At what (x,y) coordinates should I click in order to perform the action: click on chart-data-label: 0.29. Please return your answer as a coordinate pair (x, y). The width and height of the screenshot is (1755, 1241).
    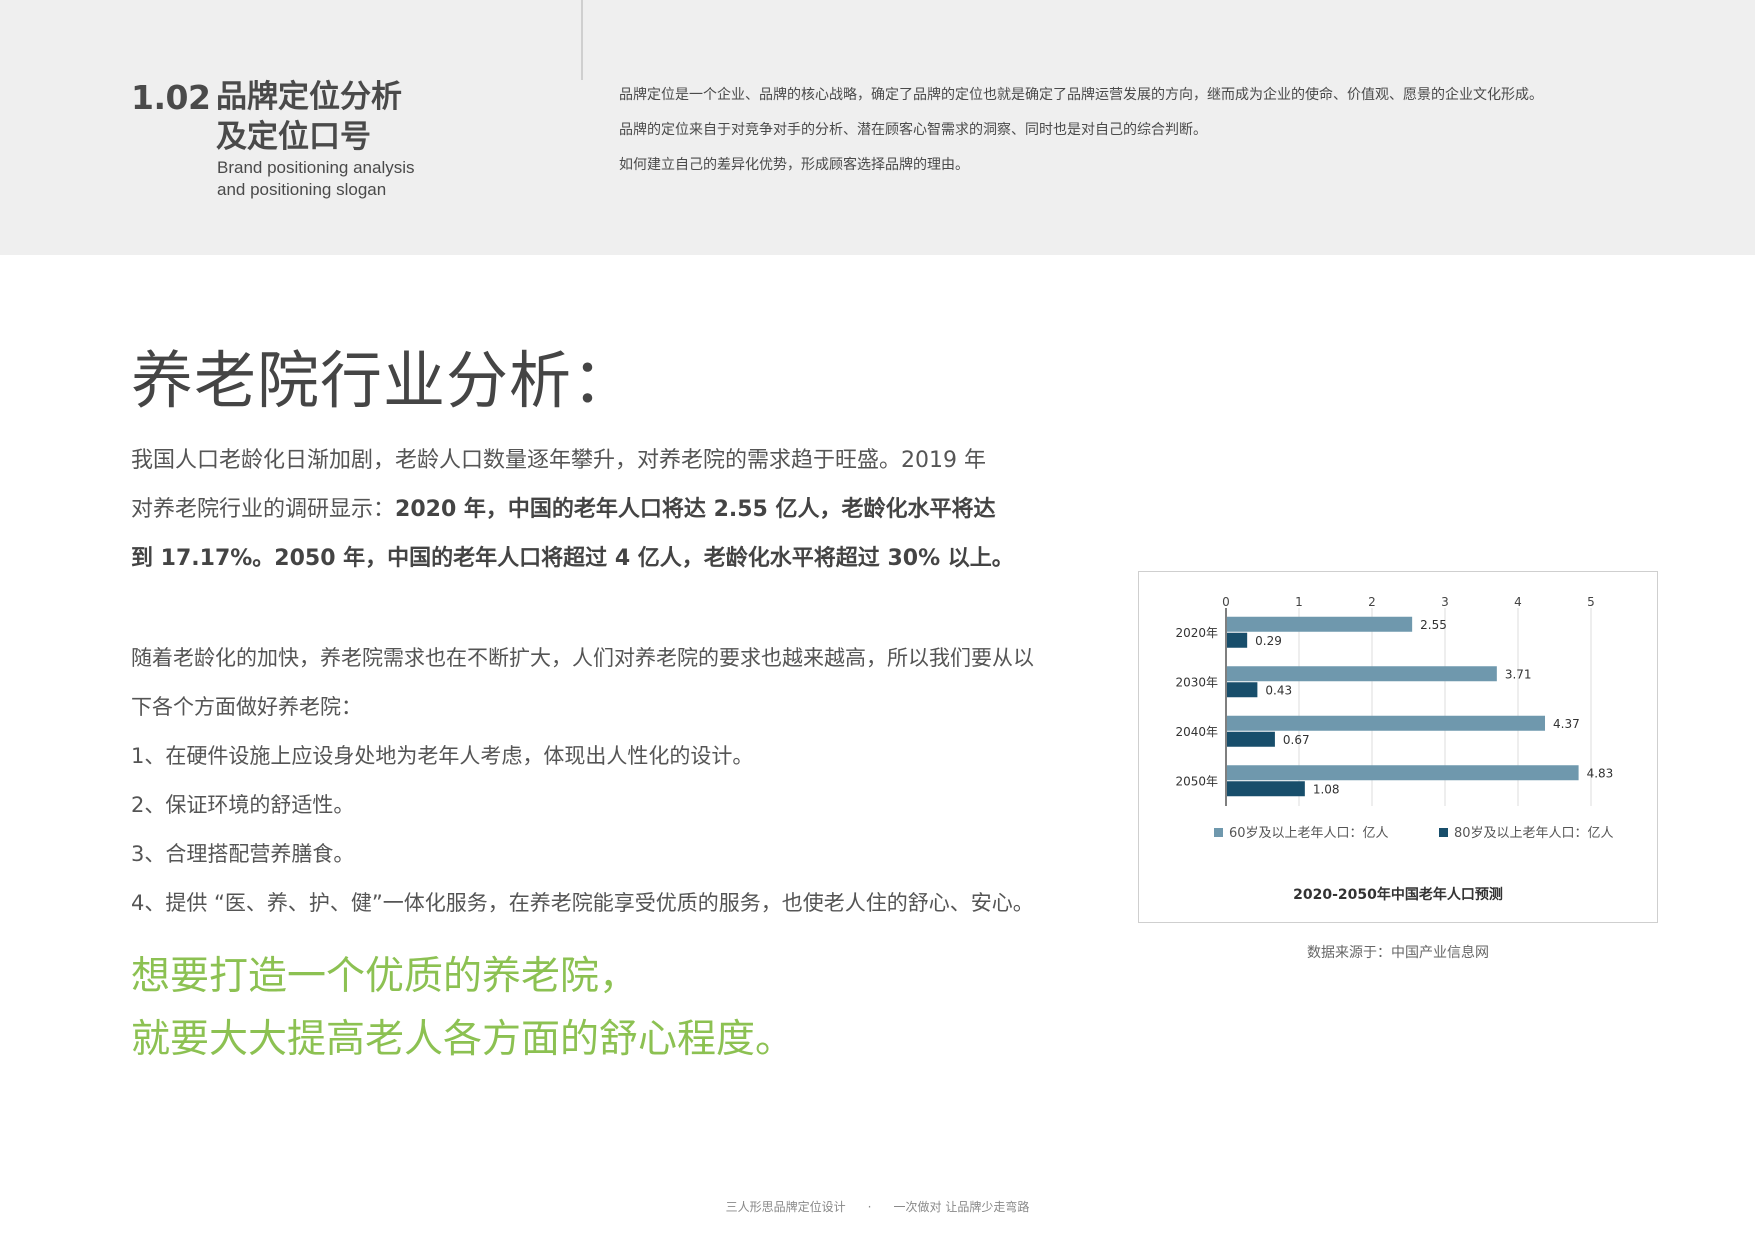
    Looking at the image, I should click on (1268, 641).